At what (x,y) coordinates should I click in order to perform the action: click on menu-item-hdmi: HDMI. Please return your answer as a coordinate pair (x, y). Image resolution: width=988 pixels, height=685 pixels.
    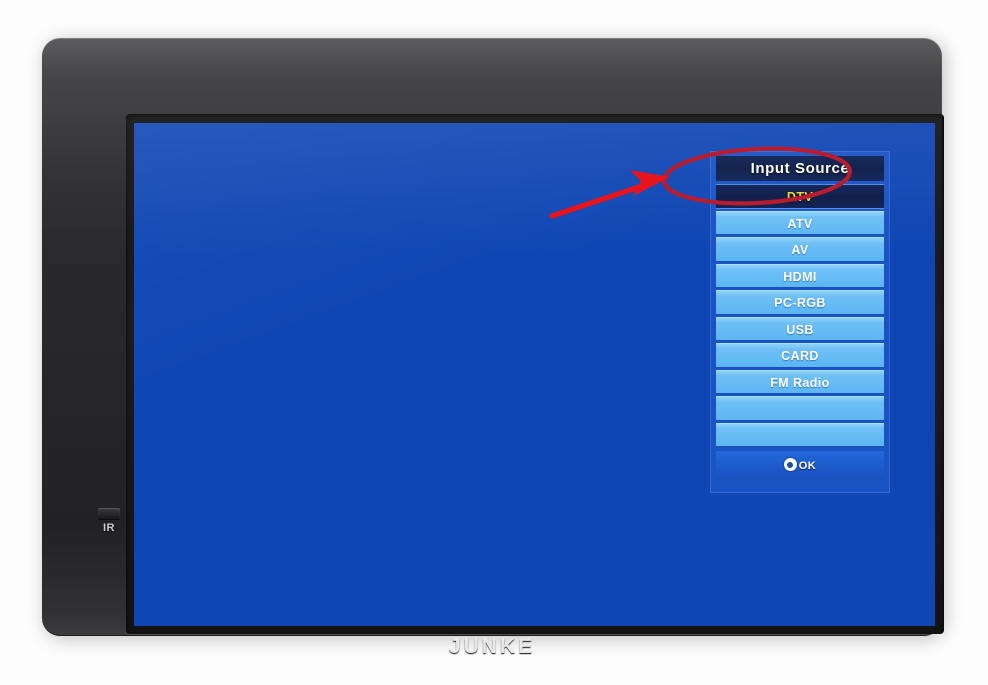
    Looking at the image, I should click on (800, 275).